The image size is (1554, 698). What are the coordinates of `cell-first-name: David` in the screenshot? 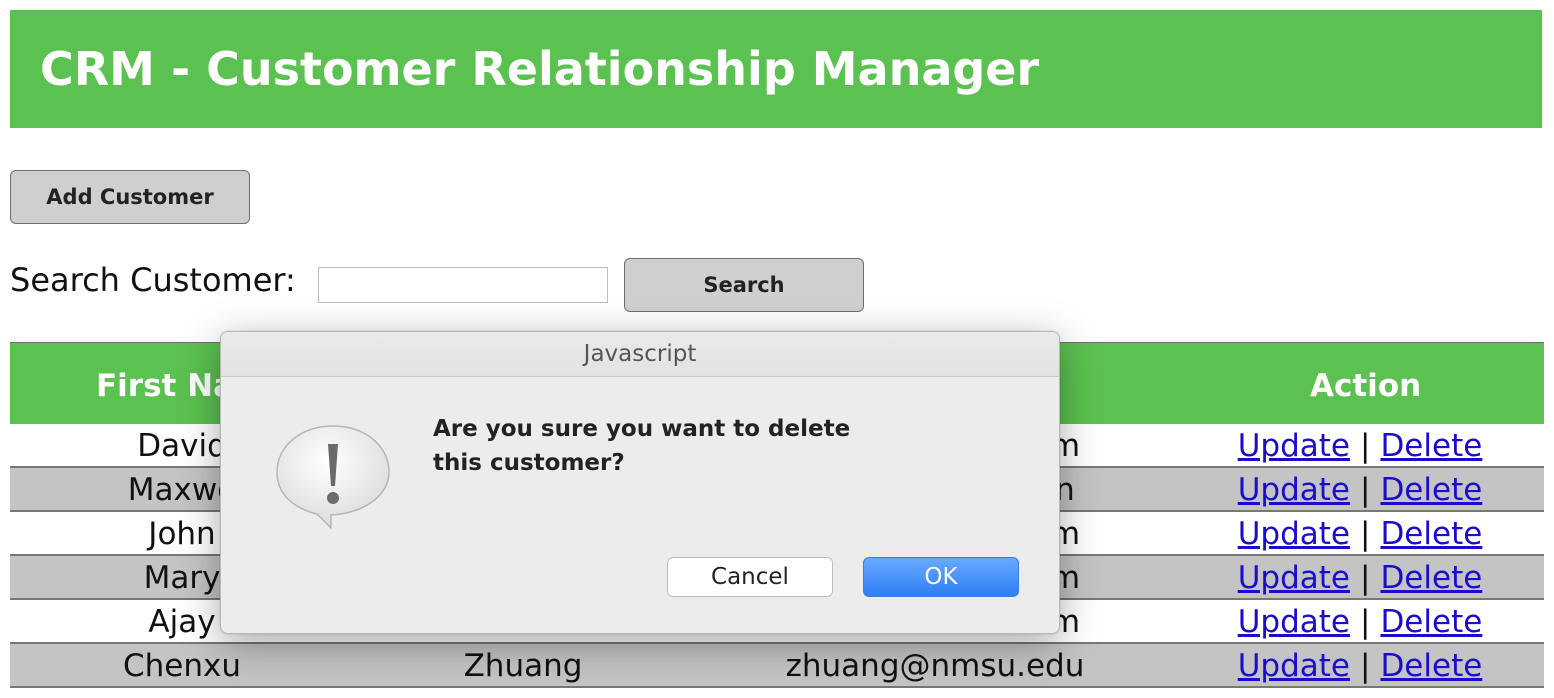 It's located at (182, 446).